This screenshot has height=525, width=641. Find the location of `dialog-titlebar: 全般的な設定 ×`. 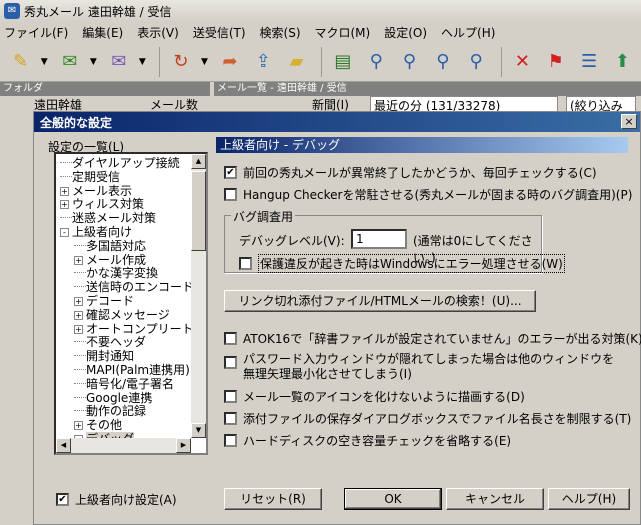

dialog-titlebar: 全般的な設定 × is located at coordinates (337, 122).